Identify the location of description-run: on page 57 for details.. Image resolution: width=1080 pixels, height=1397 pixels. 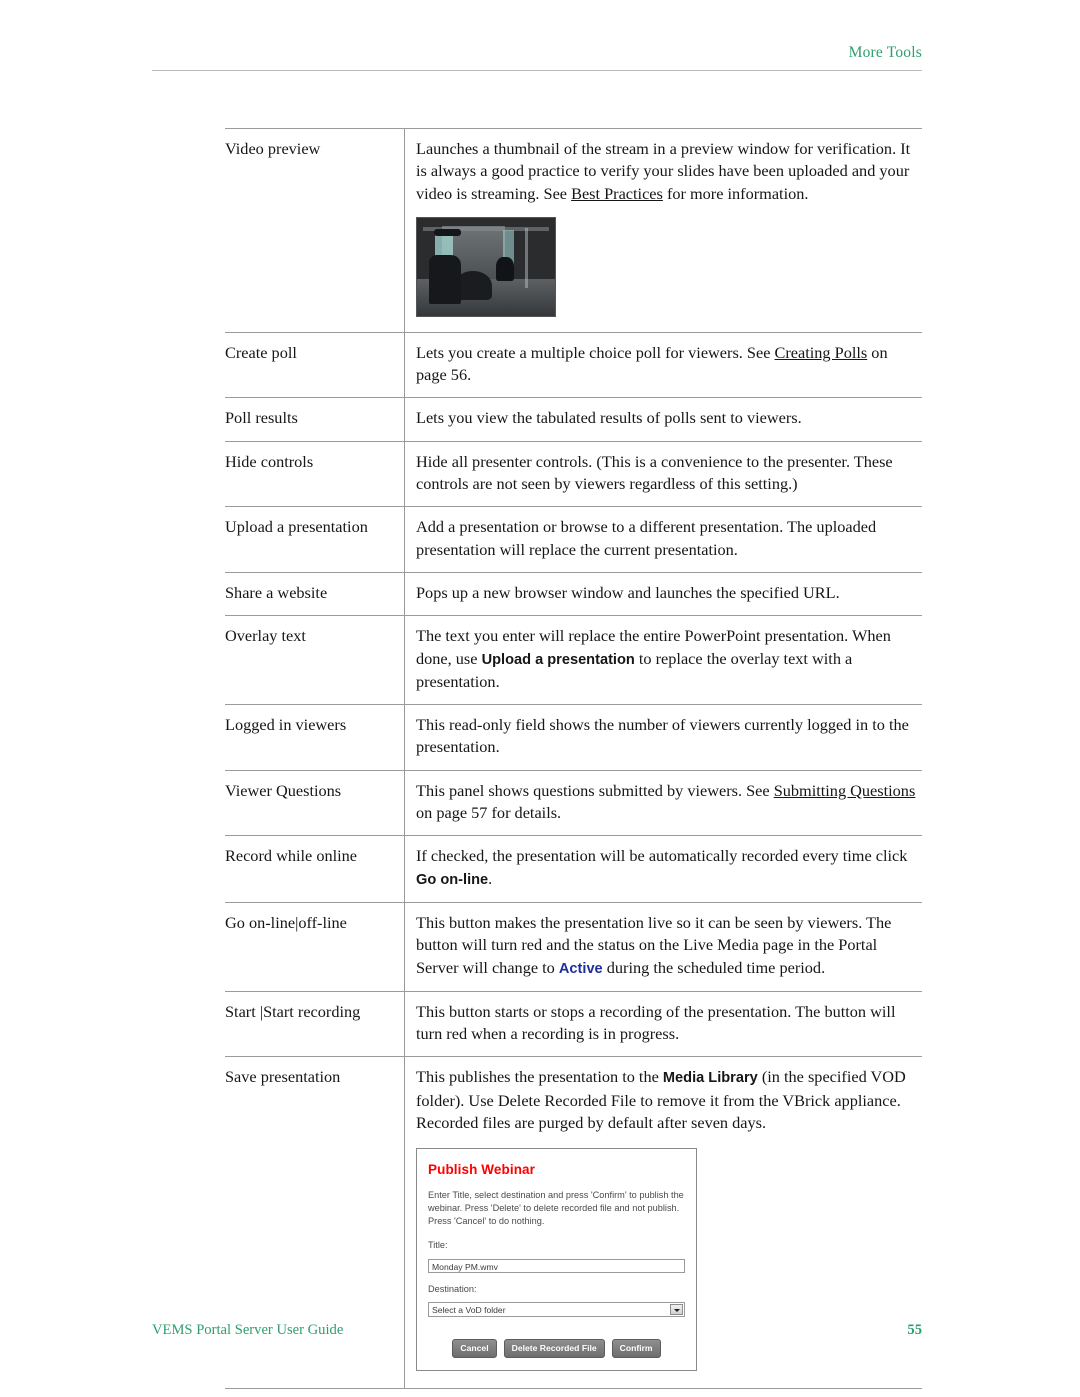
(489, 813).